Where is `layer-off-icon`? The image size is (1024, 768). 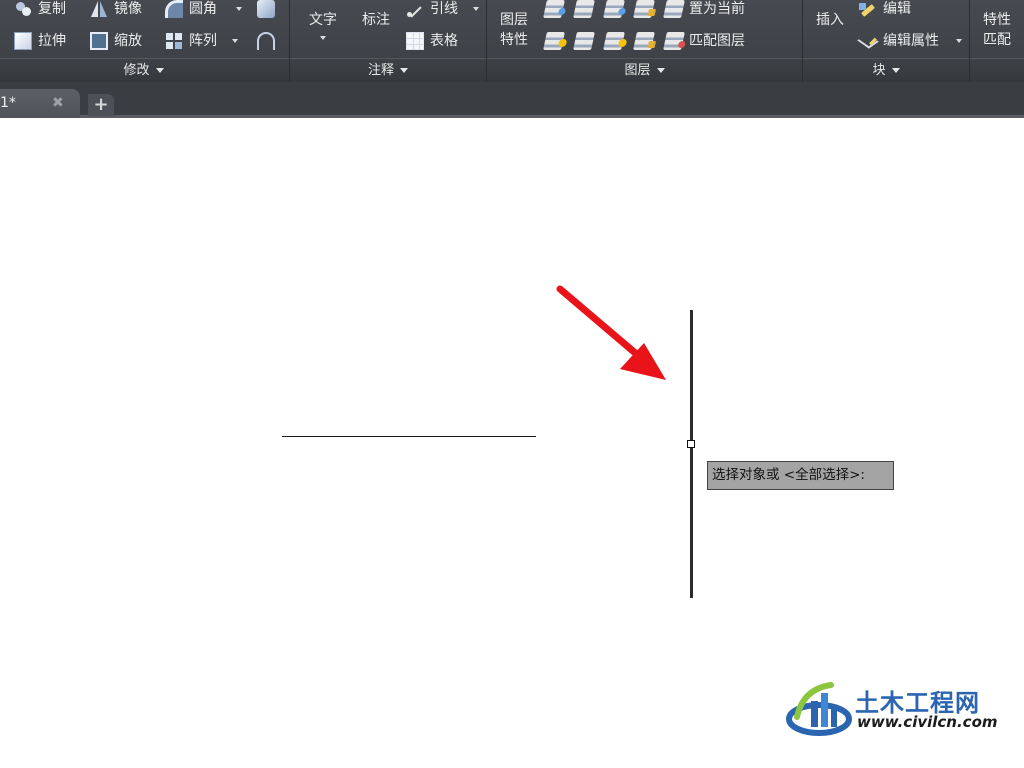 layer-off-icon is located at coordinates (554, 9).